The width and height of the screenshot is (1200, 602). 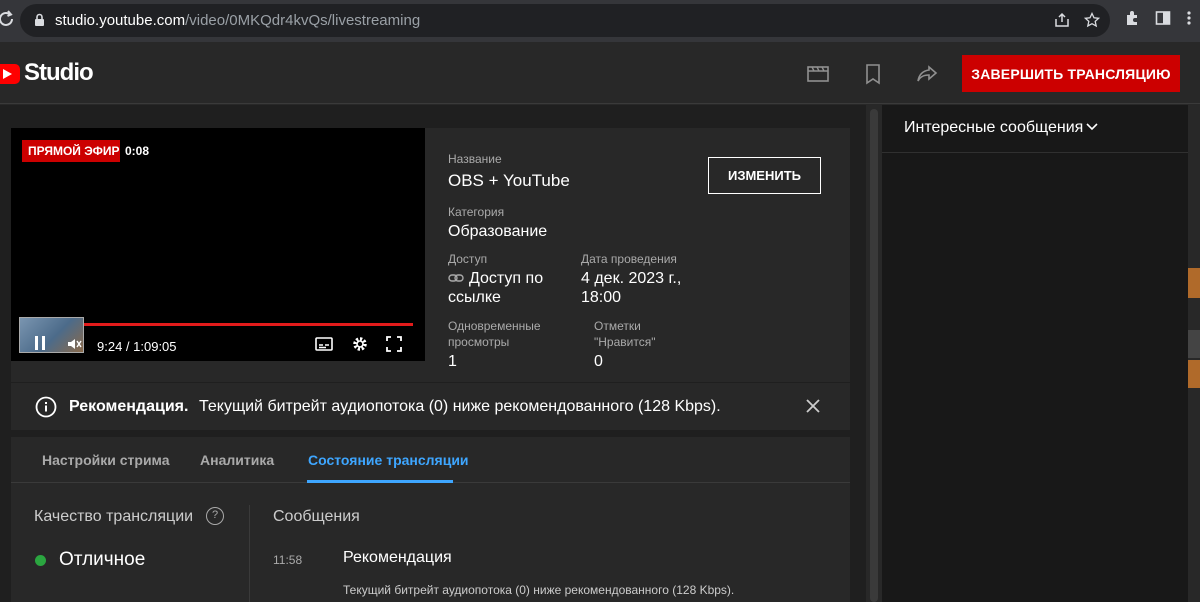 I want to click on subtitles-icon, so click(x=324, y=346).